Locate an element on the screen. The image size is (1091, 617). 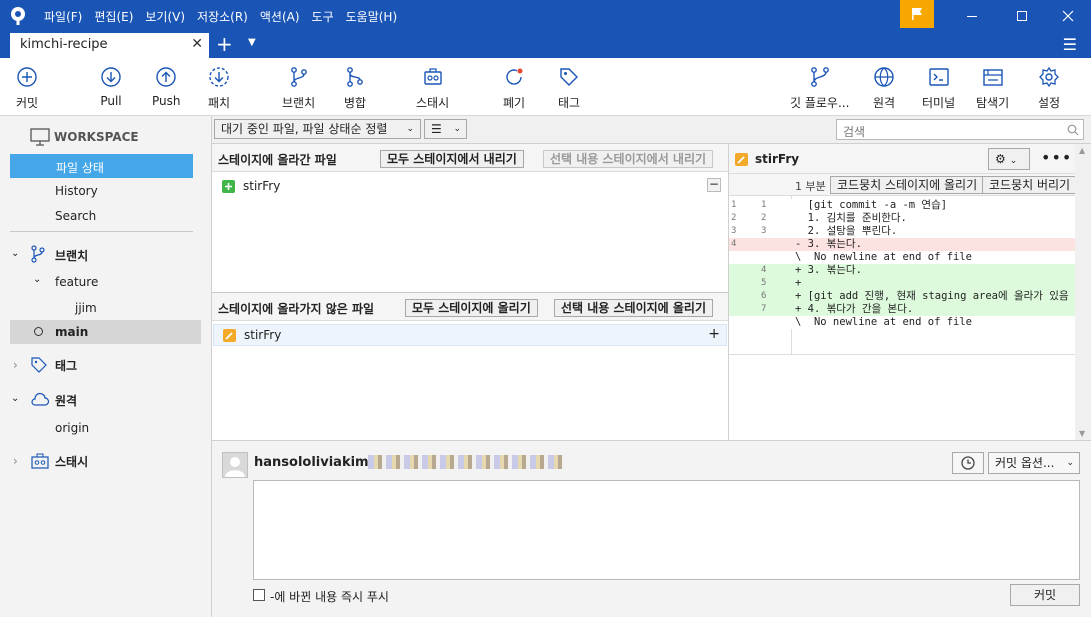
diff-code: 1. 김치를 준비한다. is located at coordinates (851, 218).